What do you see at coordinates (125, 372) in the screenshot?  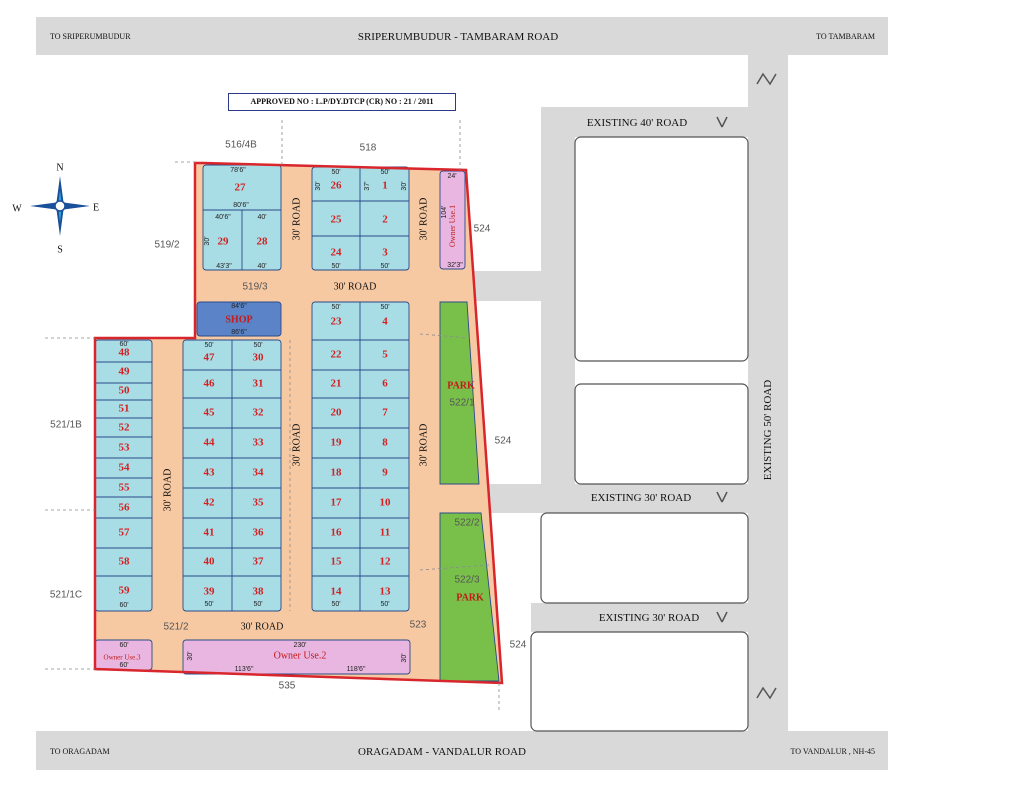 I see `plot-number: 49` at bounding box center [125, 372].